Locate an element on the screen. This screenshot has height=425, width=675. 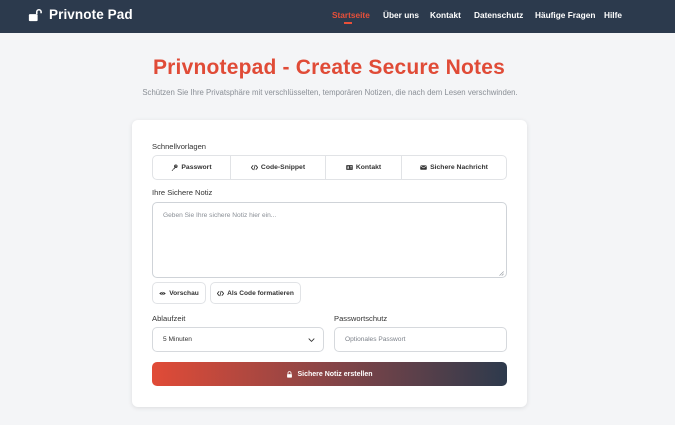
template-code-snippet-label: Code-Snippet is located at coordinates (283, 167).